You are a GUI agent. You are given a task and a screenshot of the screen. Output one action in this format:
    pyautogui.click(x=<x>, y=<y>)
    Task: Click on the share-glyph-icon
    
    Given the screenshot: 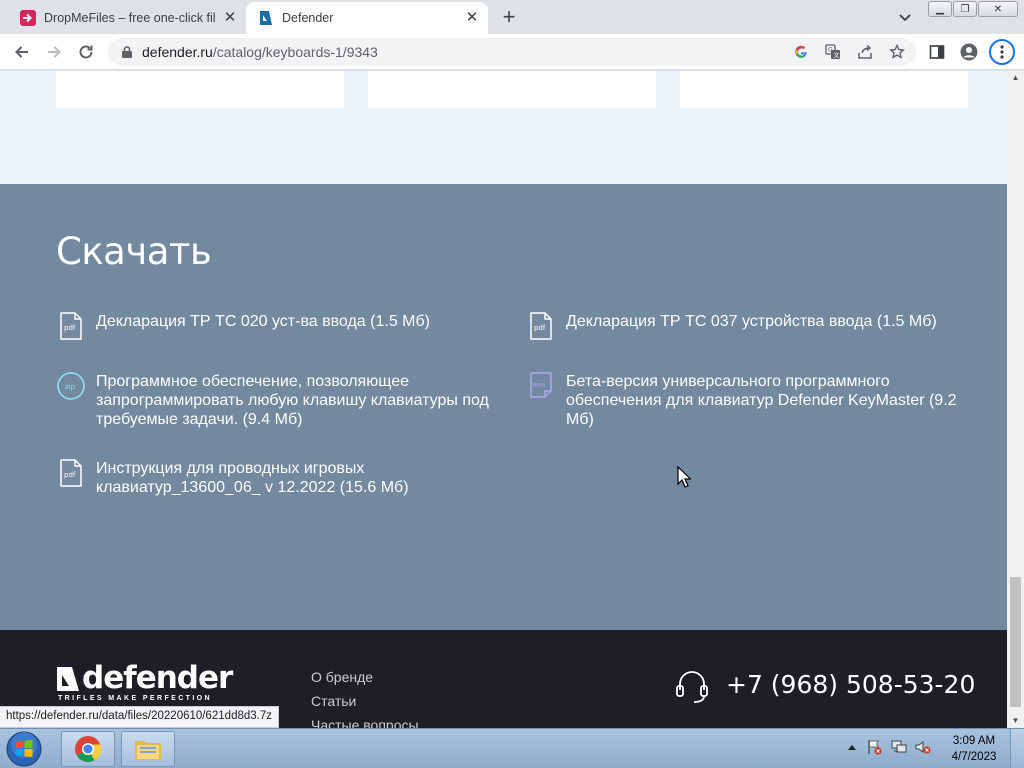 What is the action you would take?
    pyautogui.click(x=865, y=51)
    